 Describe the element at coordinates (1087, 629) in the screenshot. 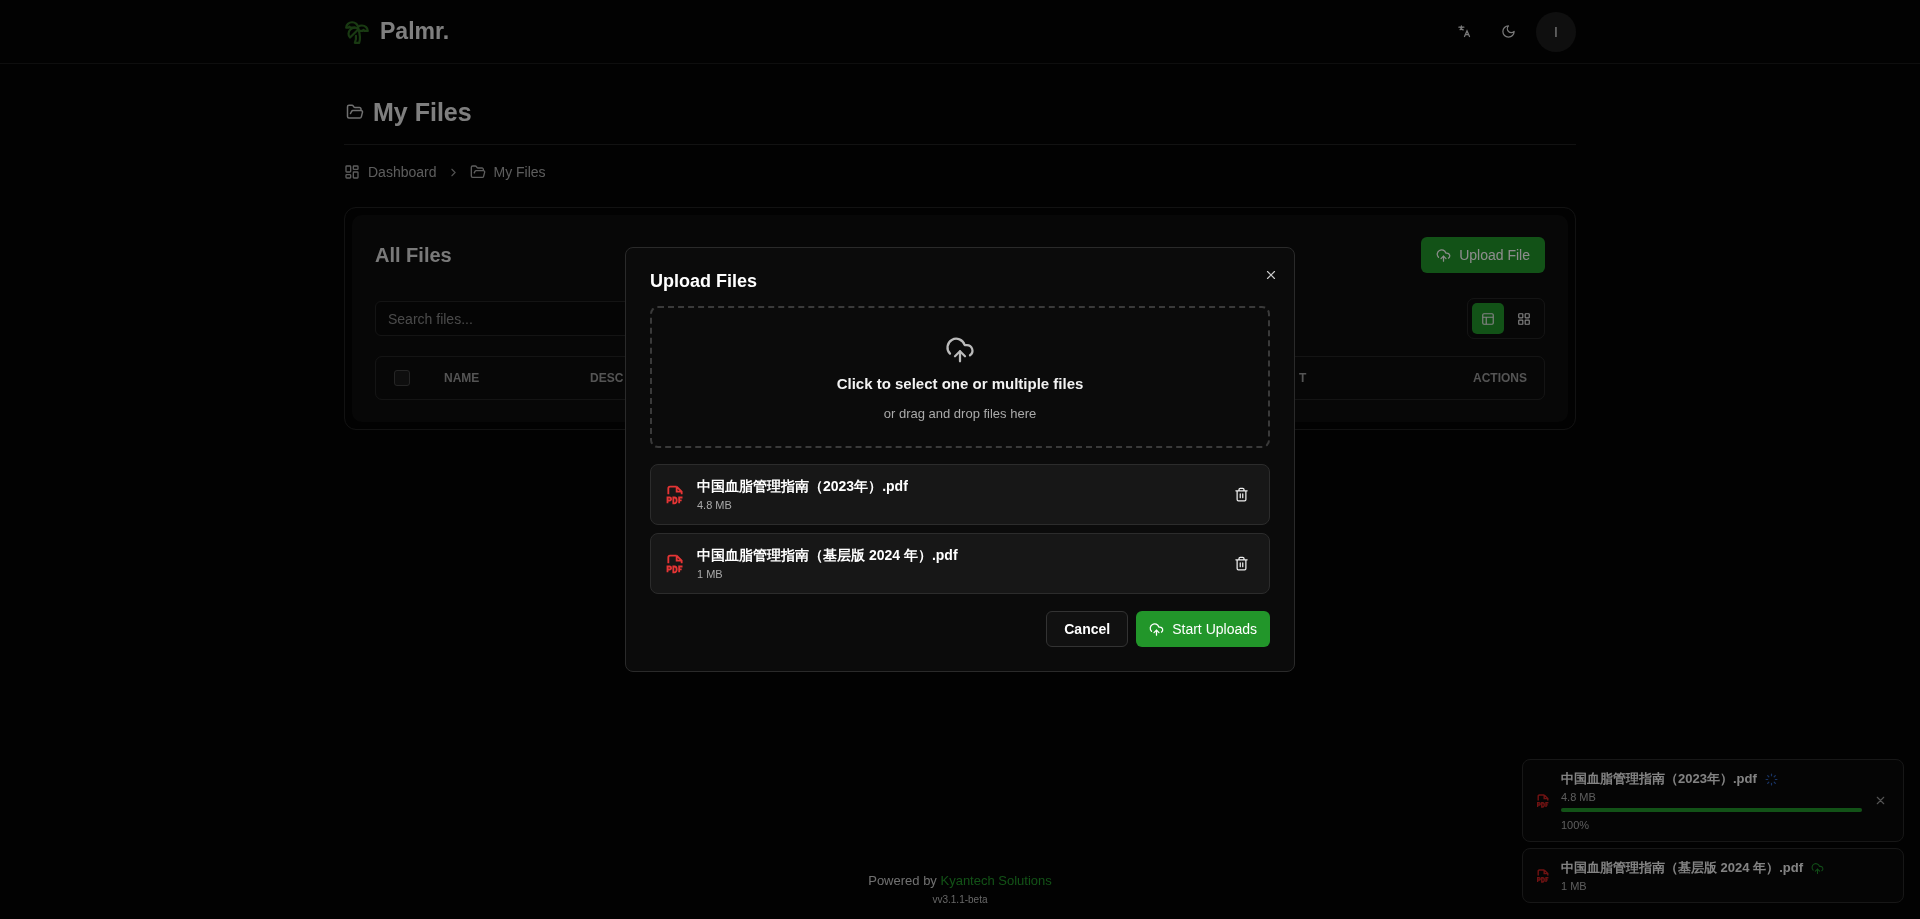

I see `cancel-button: Cancel` at that location.